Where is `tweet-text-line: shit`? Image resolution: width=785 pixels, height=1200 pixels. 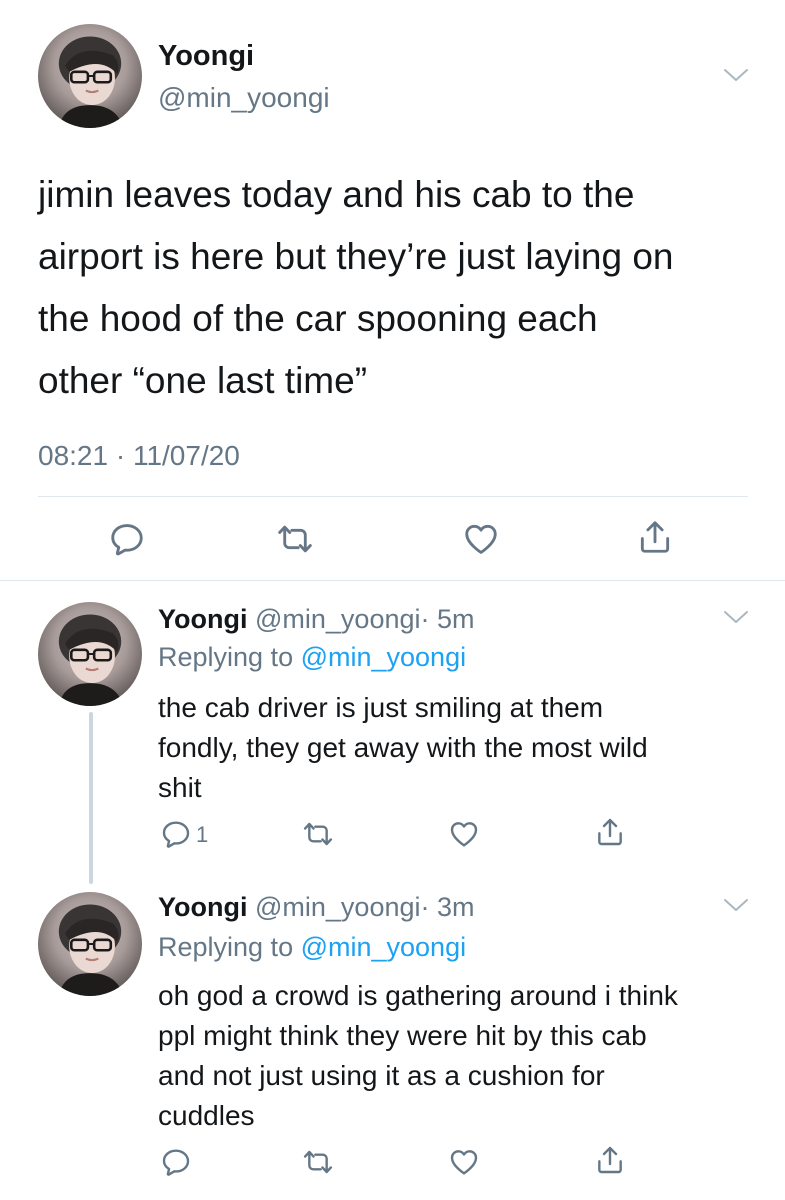
tweet-text-line: shit is located at coordinates (180, 787).